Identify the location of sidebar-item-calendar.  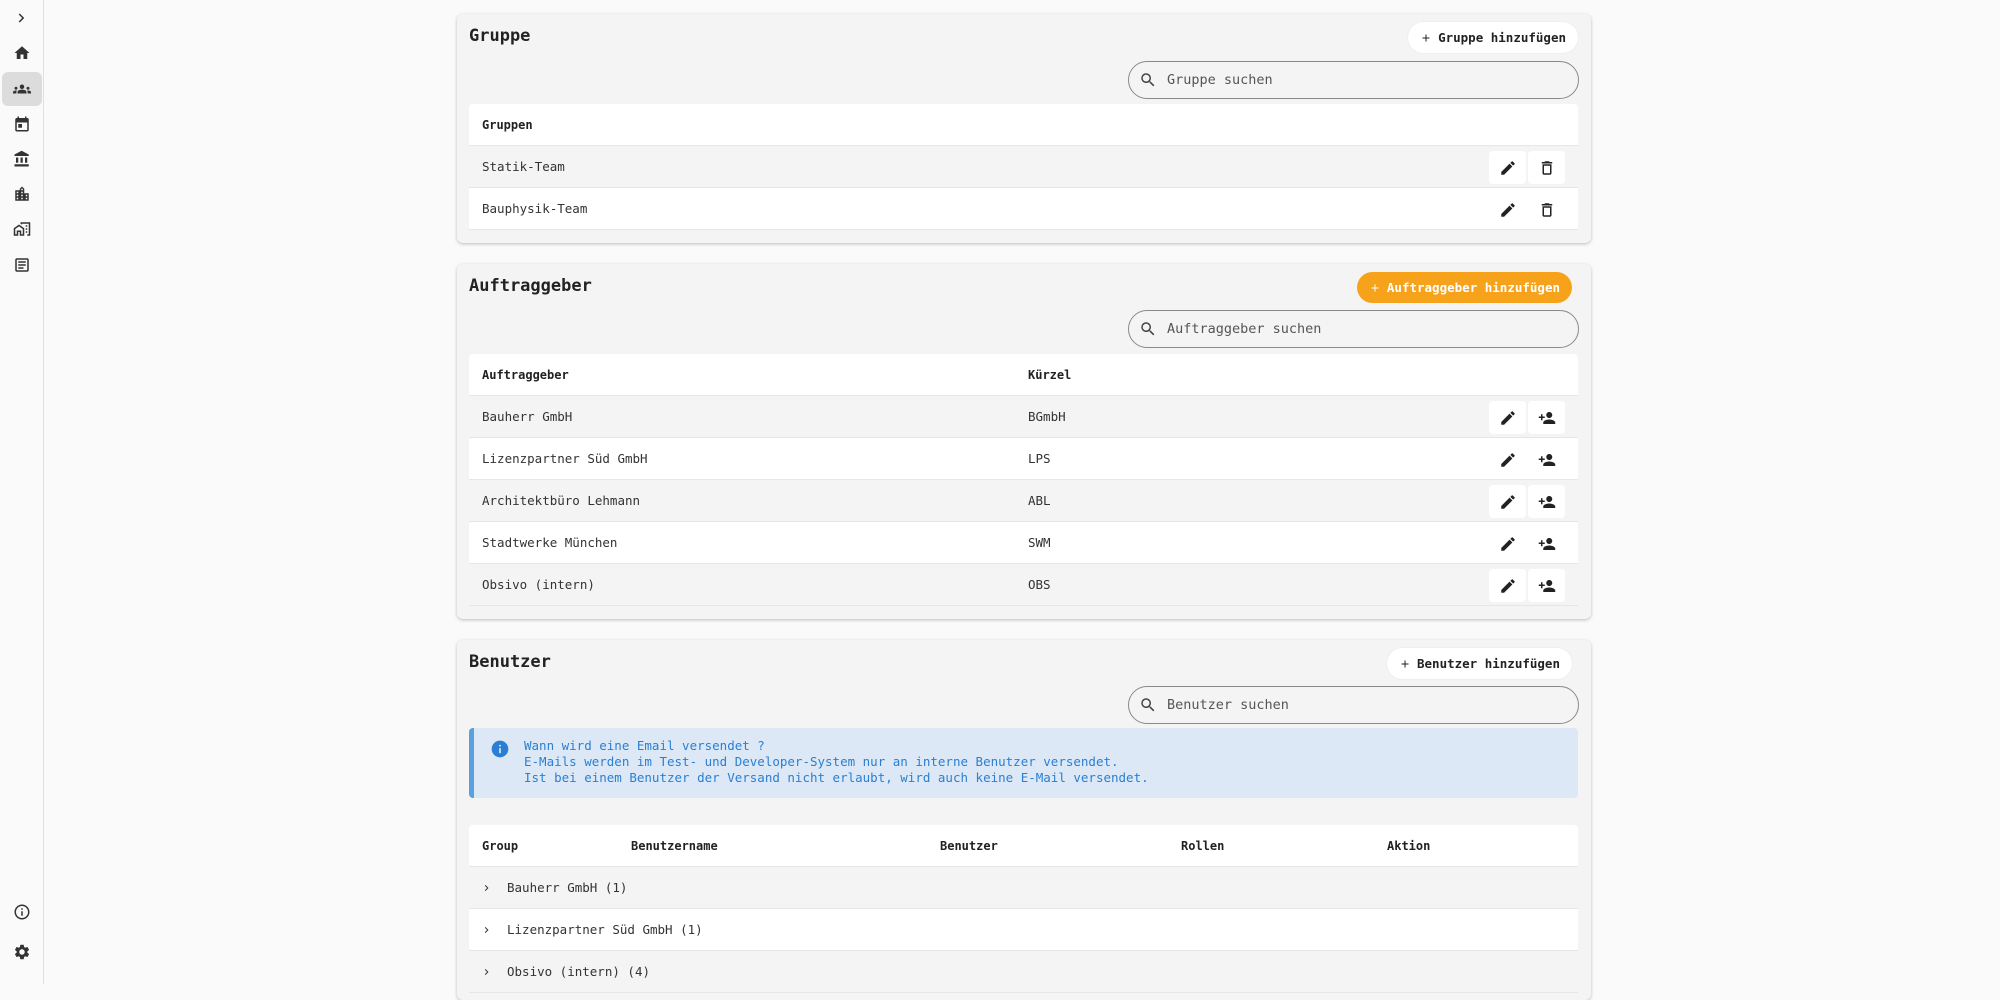
(22, 124).